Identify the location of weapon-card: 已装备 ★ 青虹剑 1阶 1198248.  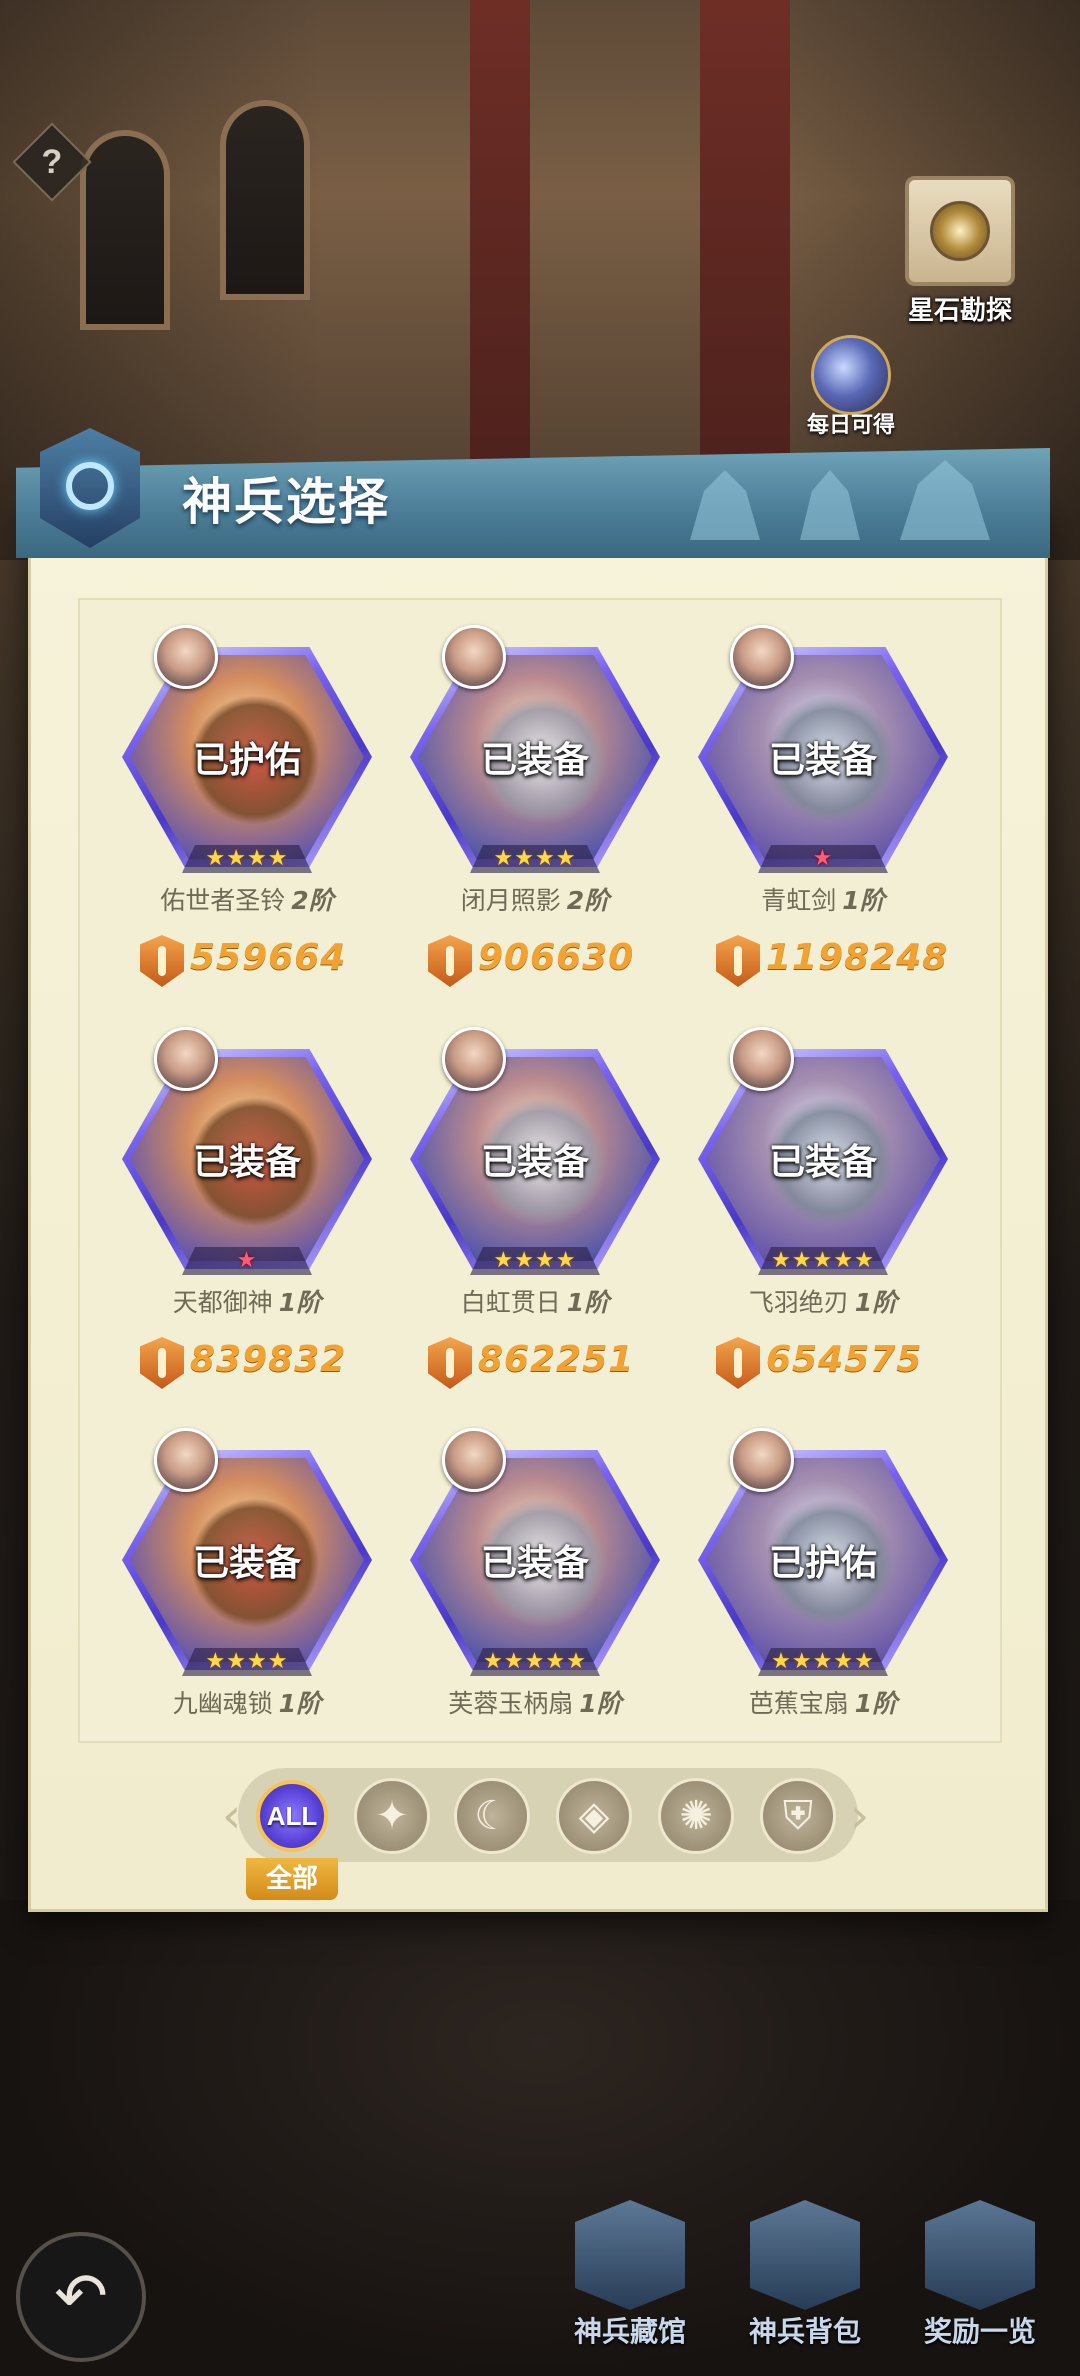
(823, 815).